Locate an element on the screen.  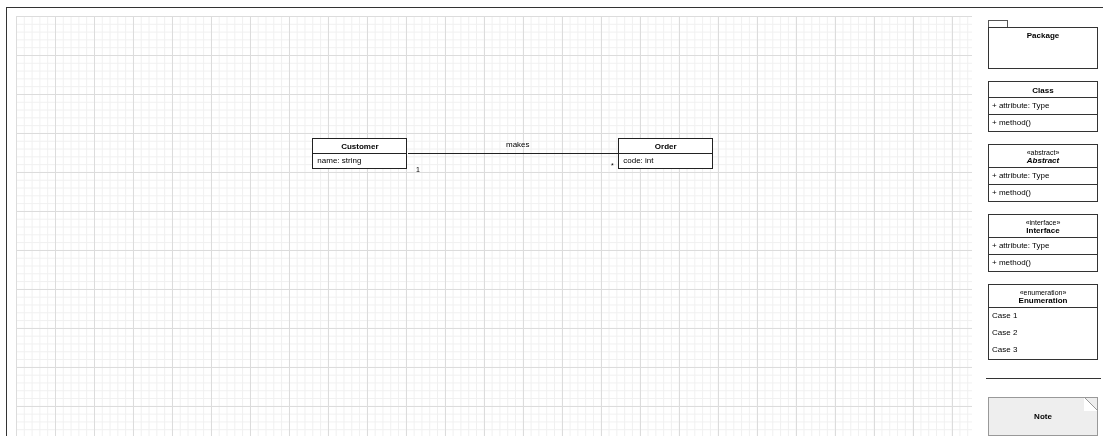
class-name: Order is located at coordinates (666, 146).